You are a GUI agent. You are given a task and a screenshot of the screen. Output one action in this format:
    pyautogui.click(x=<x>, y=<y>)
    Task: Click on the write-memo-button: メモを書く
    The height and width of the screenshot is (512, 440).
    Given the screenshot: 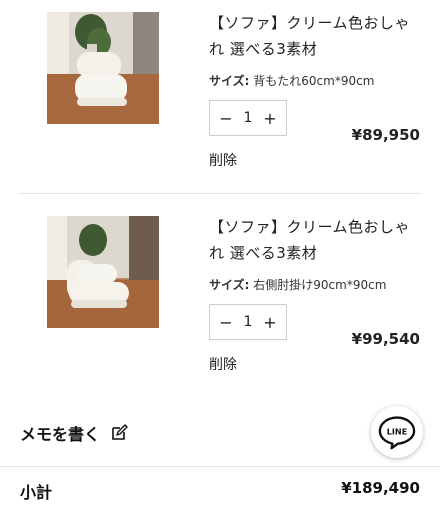 What is the action you would take?
    pyautogui.click(x=74, y=433)
    